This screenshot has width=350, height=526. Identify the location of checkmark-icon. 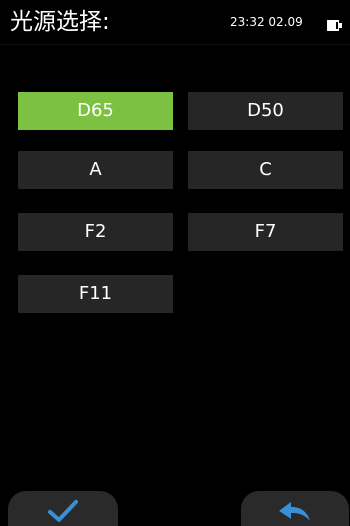
(63, 510).